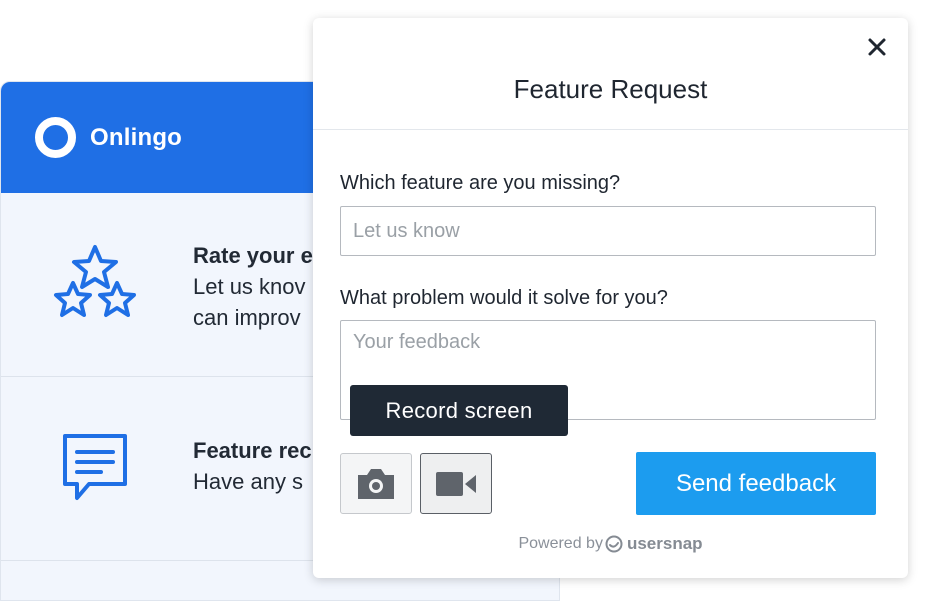 The image size is (937, 601). What do you see at coordinates (610, 129) in the screenshot?
I see `header-divider` at bounding box center [610, 129].